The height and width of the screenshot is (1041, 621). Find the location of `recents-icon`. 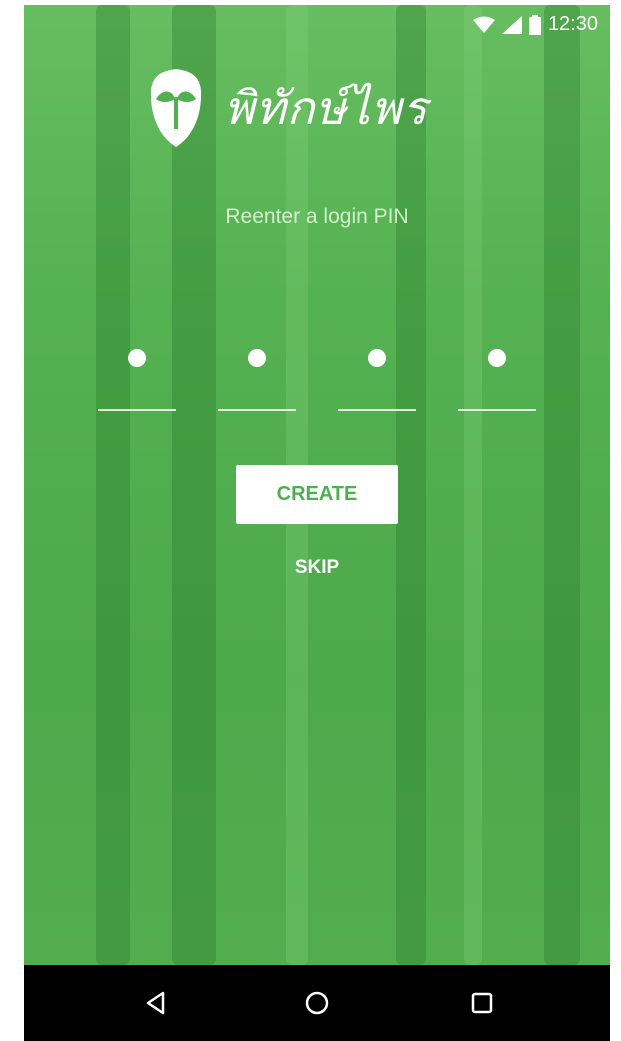

recents-icon is located at coordinates (482, 1003).